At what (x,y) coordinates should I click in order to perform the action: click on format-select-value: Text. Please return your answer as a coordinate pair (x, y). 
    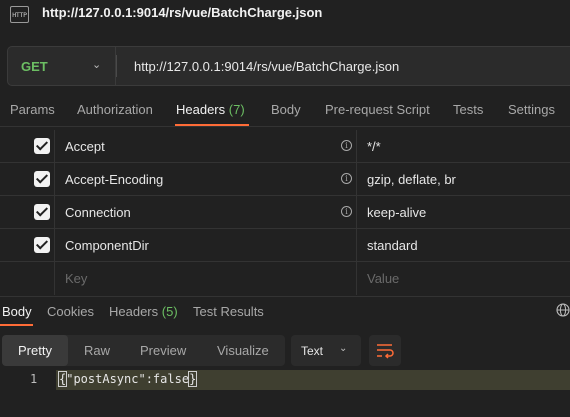
    Looking at the image, I should click on (312, 351).